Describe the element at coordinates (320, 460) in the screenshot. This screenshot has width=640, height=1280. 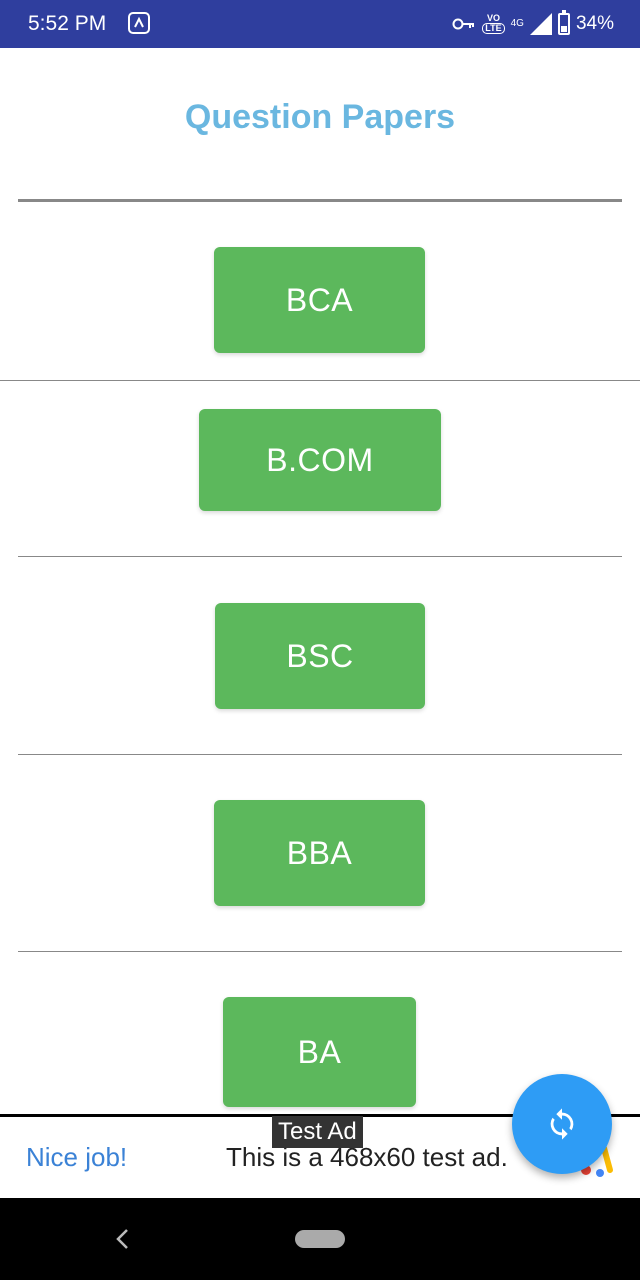
I see `bcom-button: B.COM` at that location.